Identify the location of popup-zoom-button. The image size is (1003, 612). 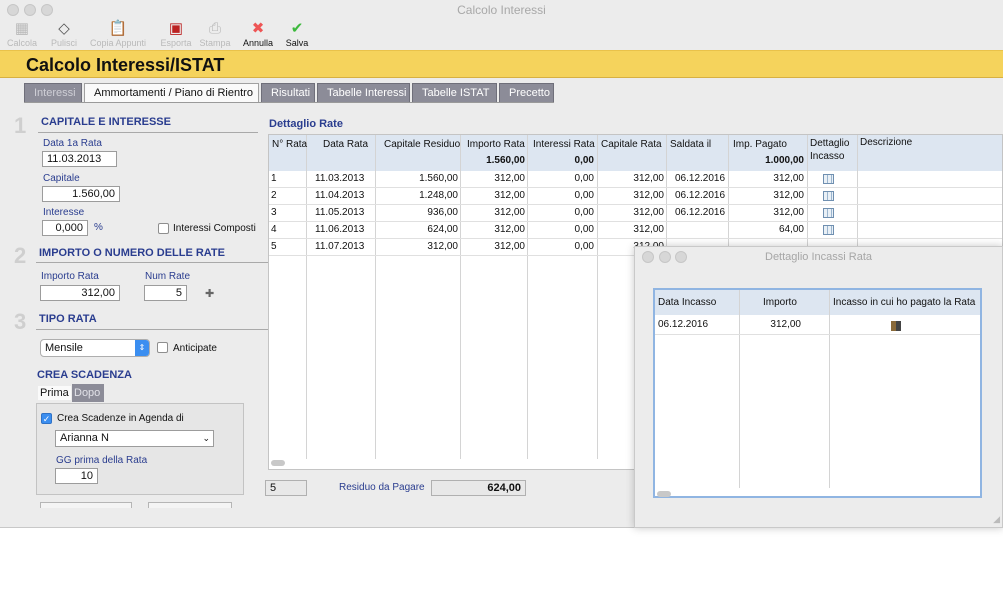
(681, 257).